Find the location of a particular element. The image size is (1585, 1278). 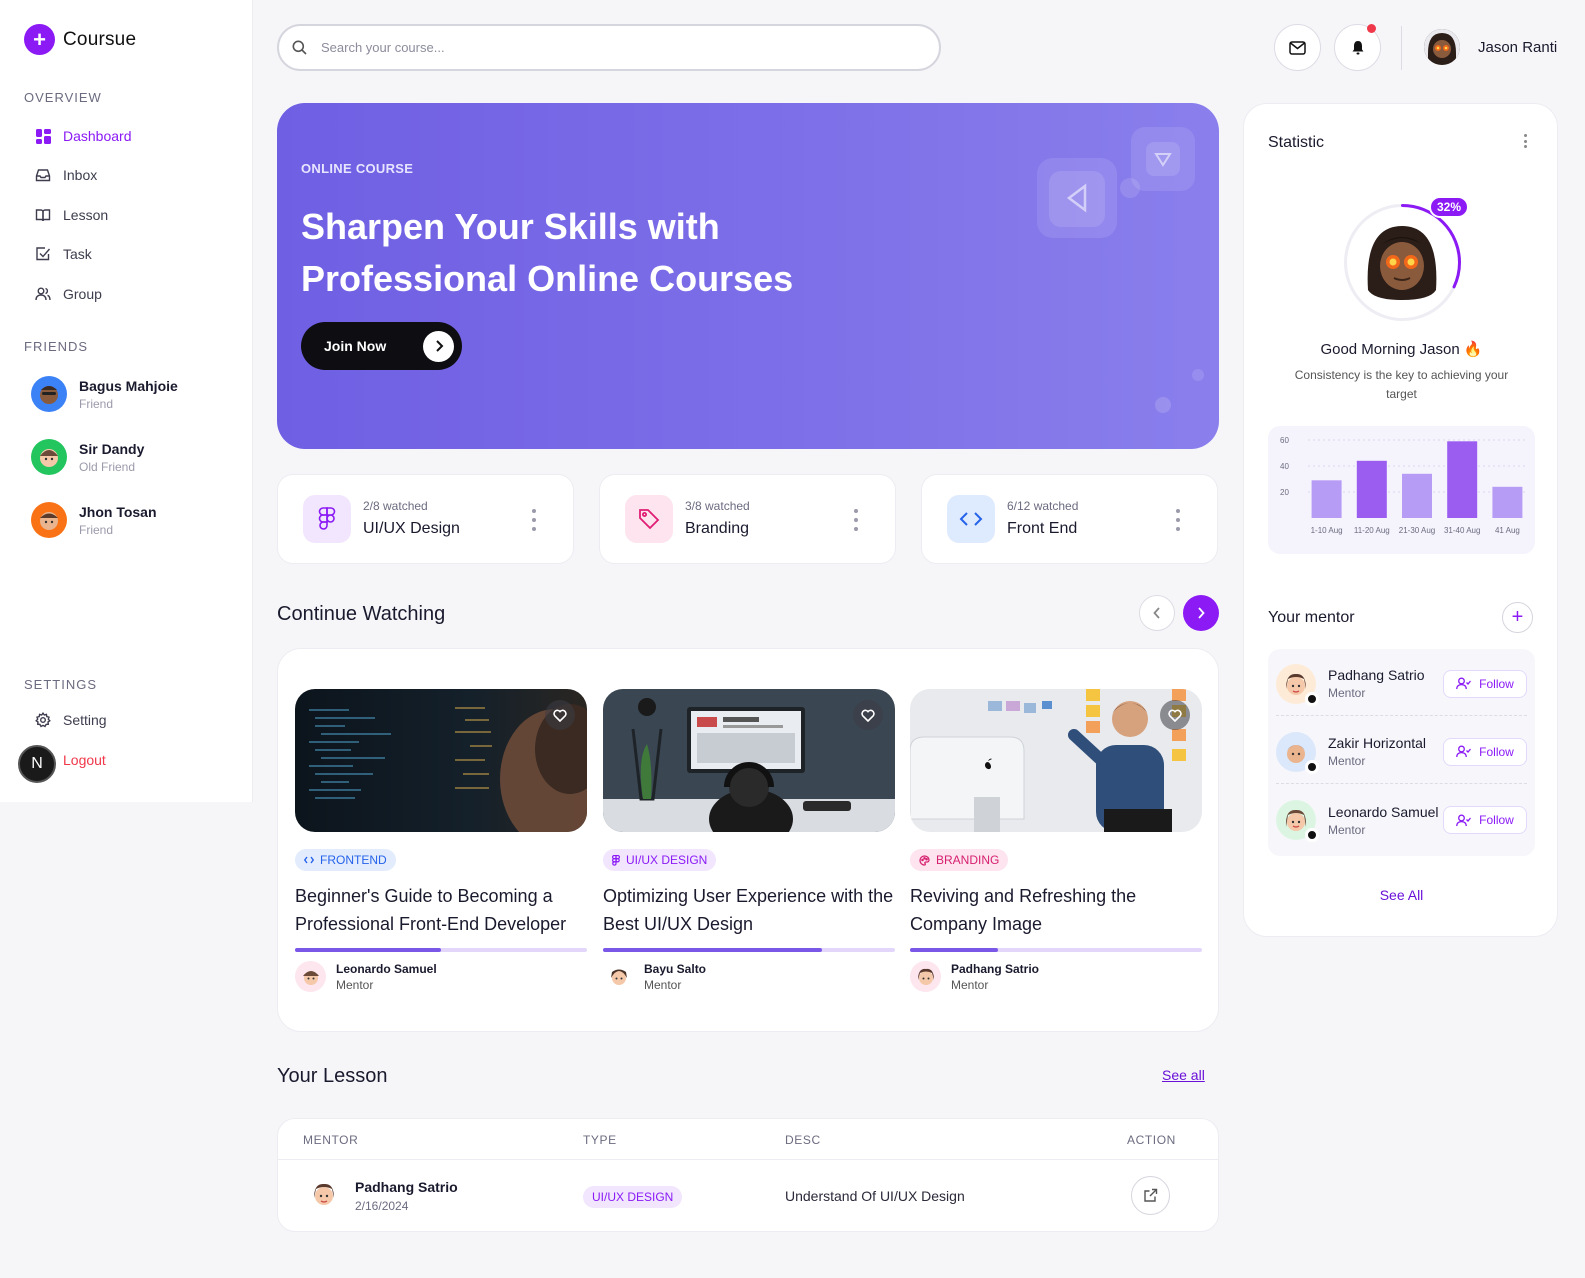

user-name: Jason Ranti is located at coordinates (1518, 47).